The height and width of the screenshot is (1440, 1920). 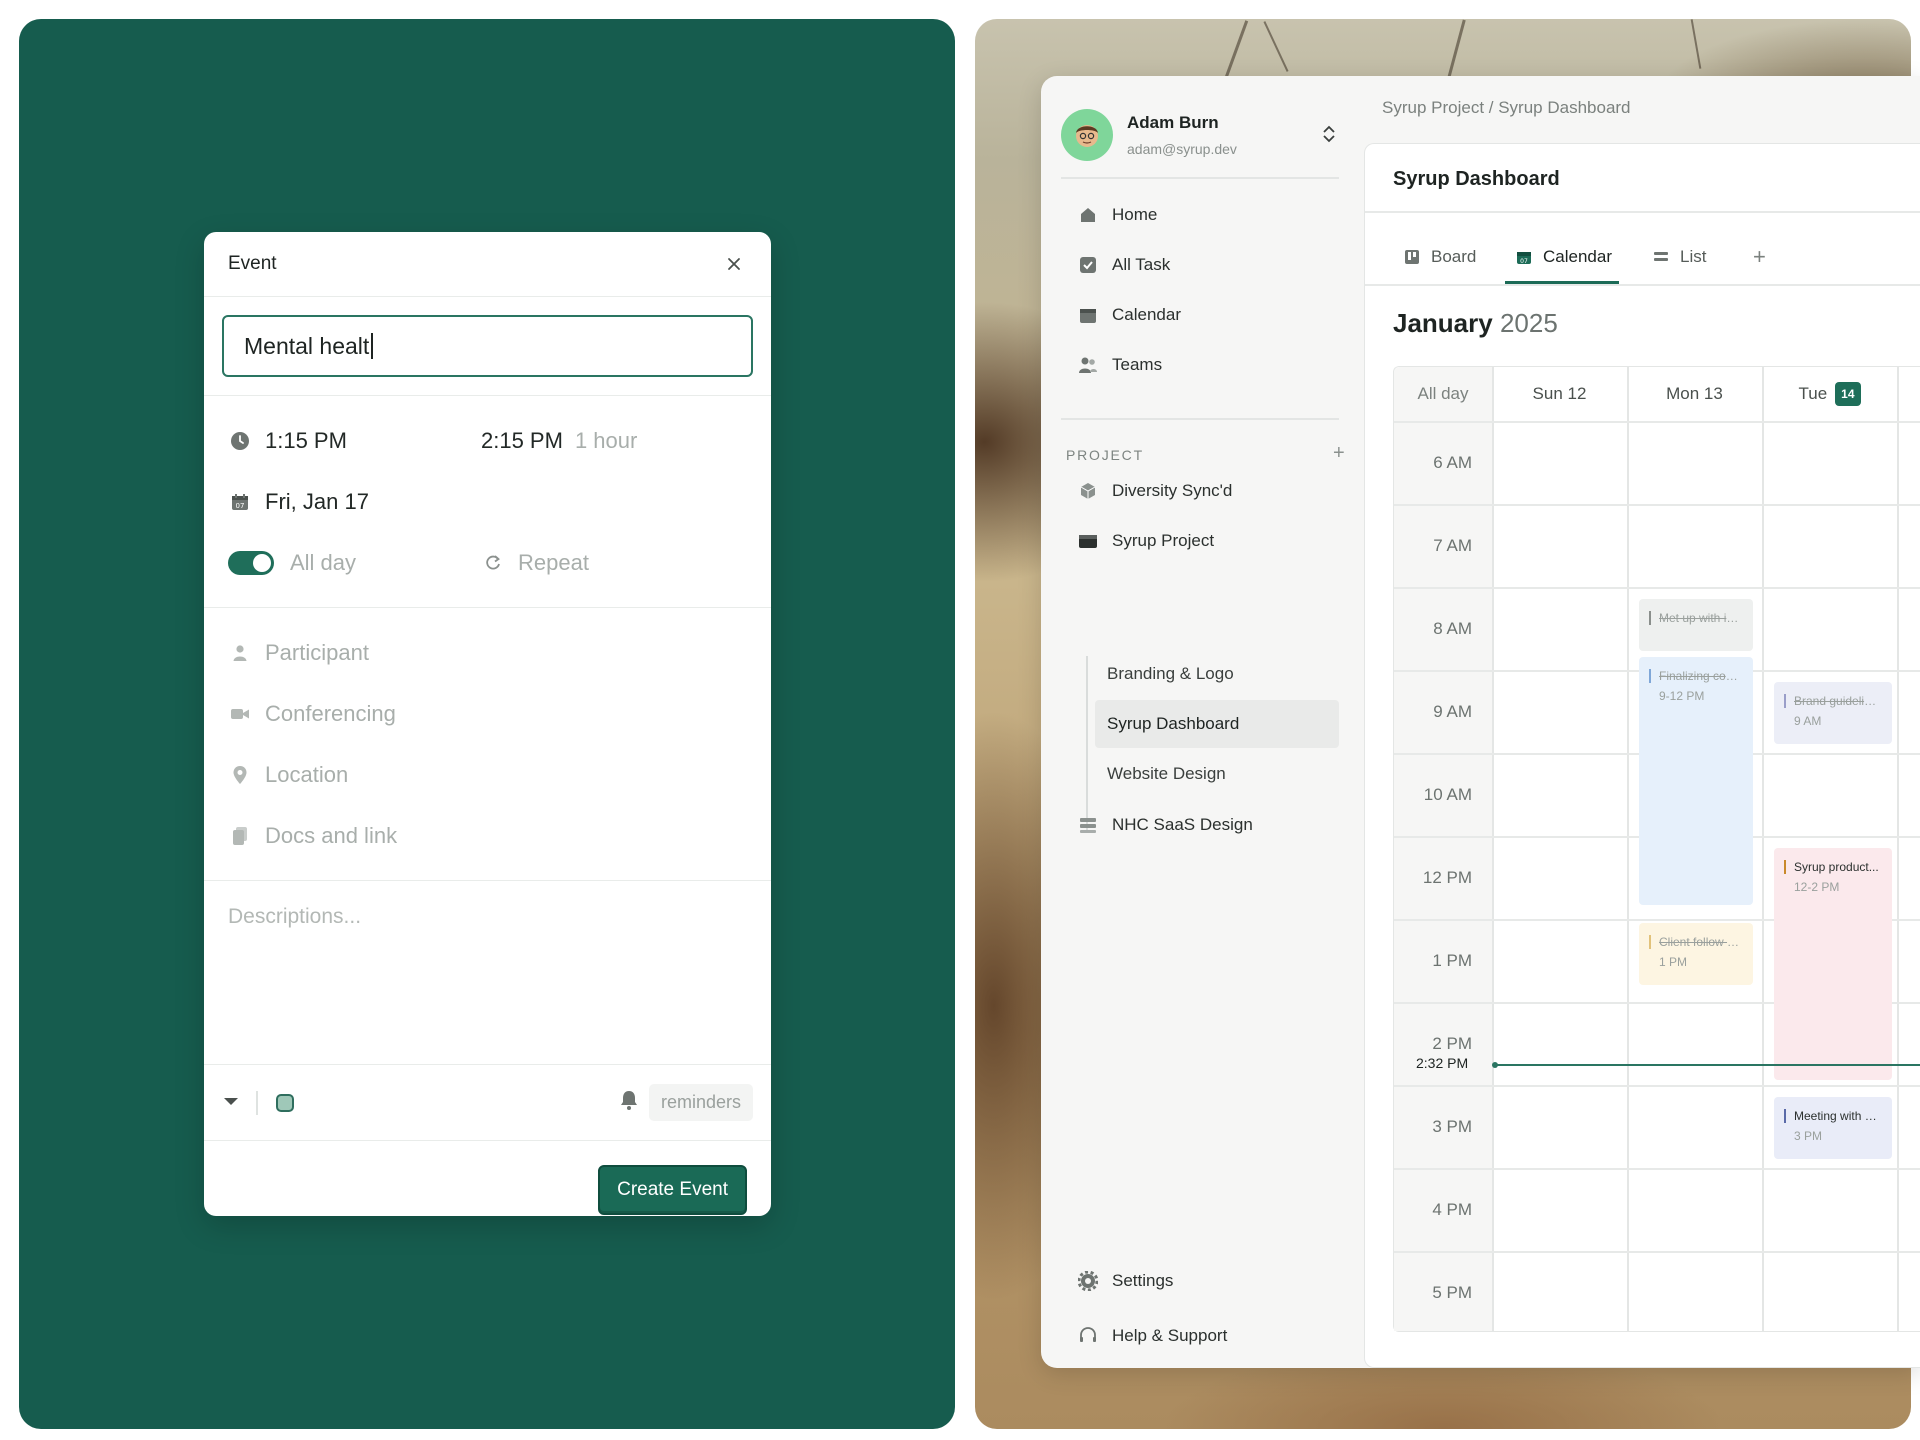 I want to click on all-day-header: All day, so click(x=1443, y=393).